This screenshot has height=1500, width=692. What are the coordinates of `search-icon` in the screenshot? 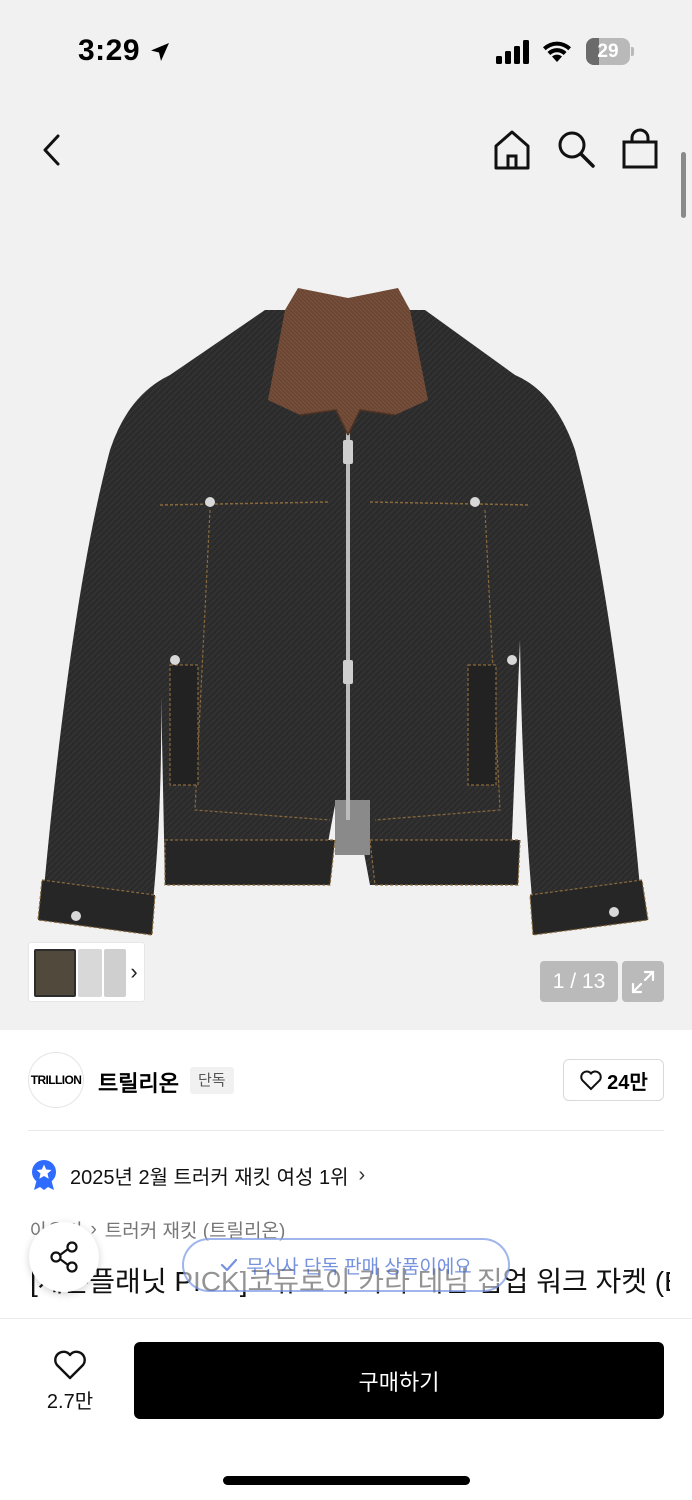 It's located at (576, 149).